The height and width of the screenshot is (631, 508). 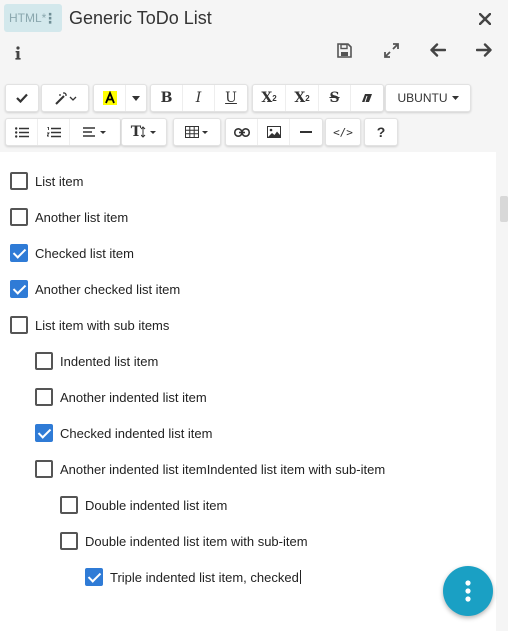 I want to click on toolbar-group-table, so click(x=197, y=132).